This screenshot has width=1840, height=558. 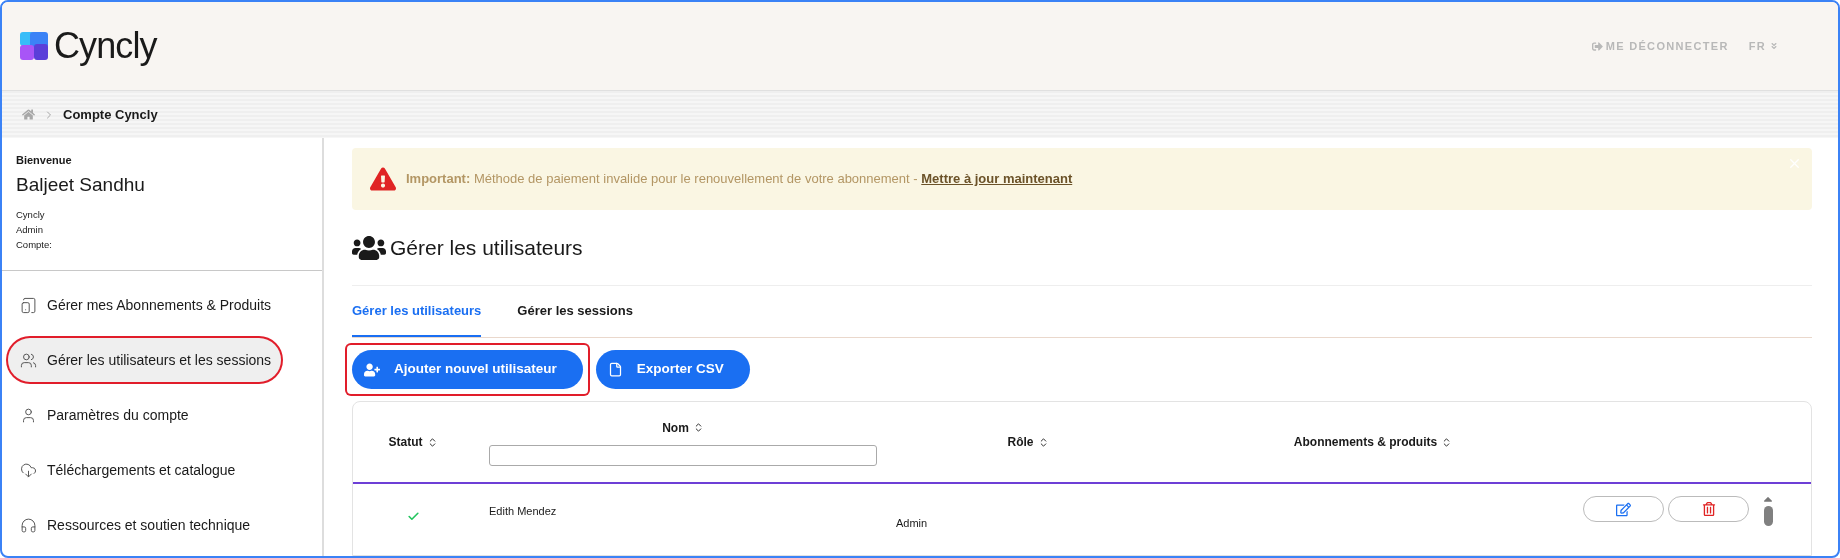 I want to click on user-plus-icon, so click(x=372, y=369).